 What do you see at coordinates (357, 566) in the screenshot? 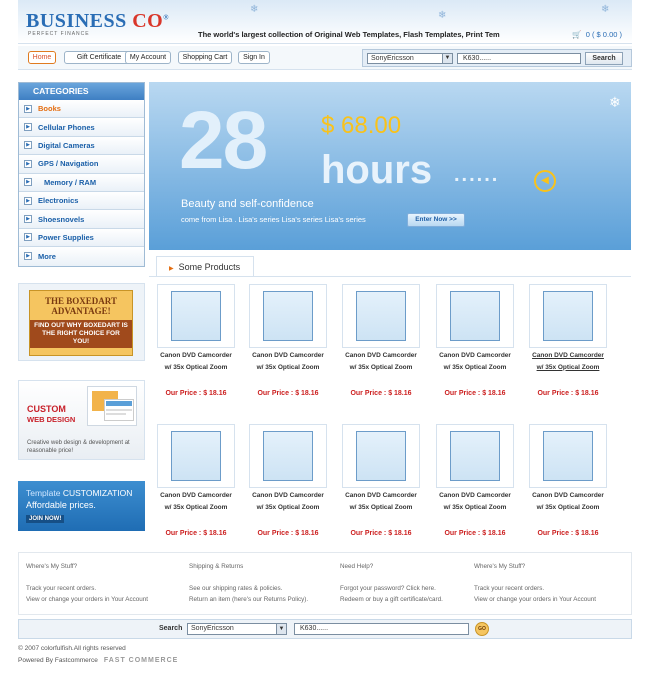
I see `footer-heading: Need Help?` at bounding box center [357, 566].